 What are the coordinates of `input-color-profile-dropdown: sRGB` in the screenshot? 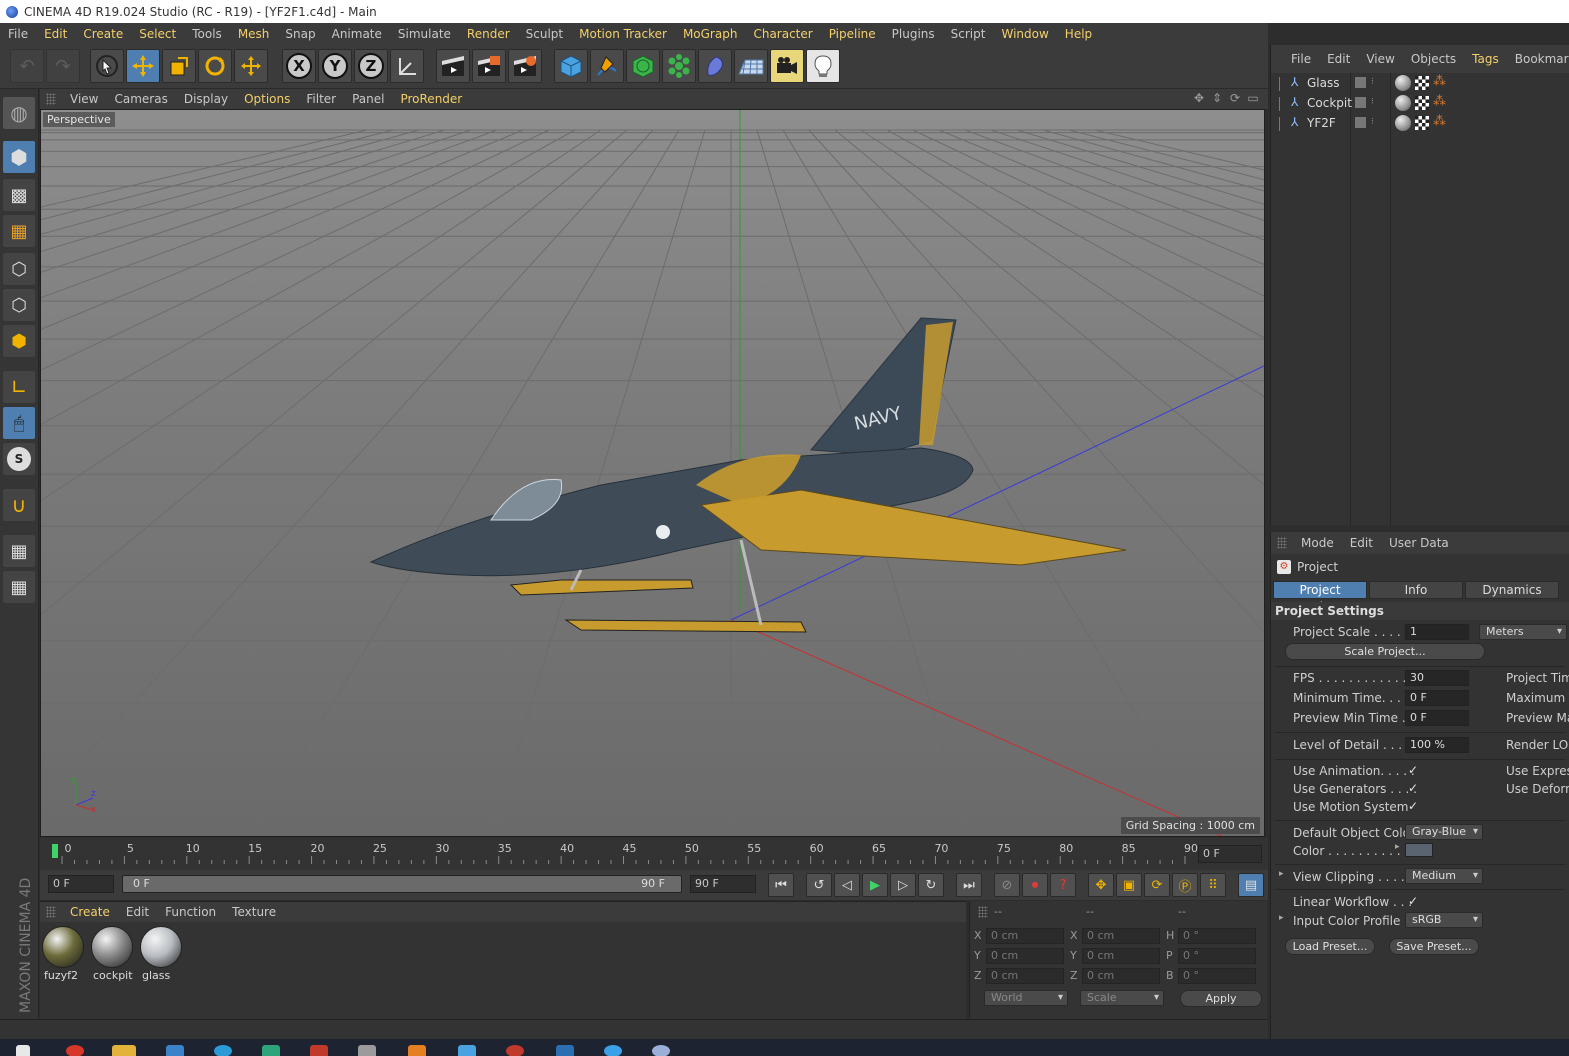 It's located at (1444, 920).